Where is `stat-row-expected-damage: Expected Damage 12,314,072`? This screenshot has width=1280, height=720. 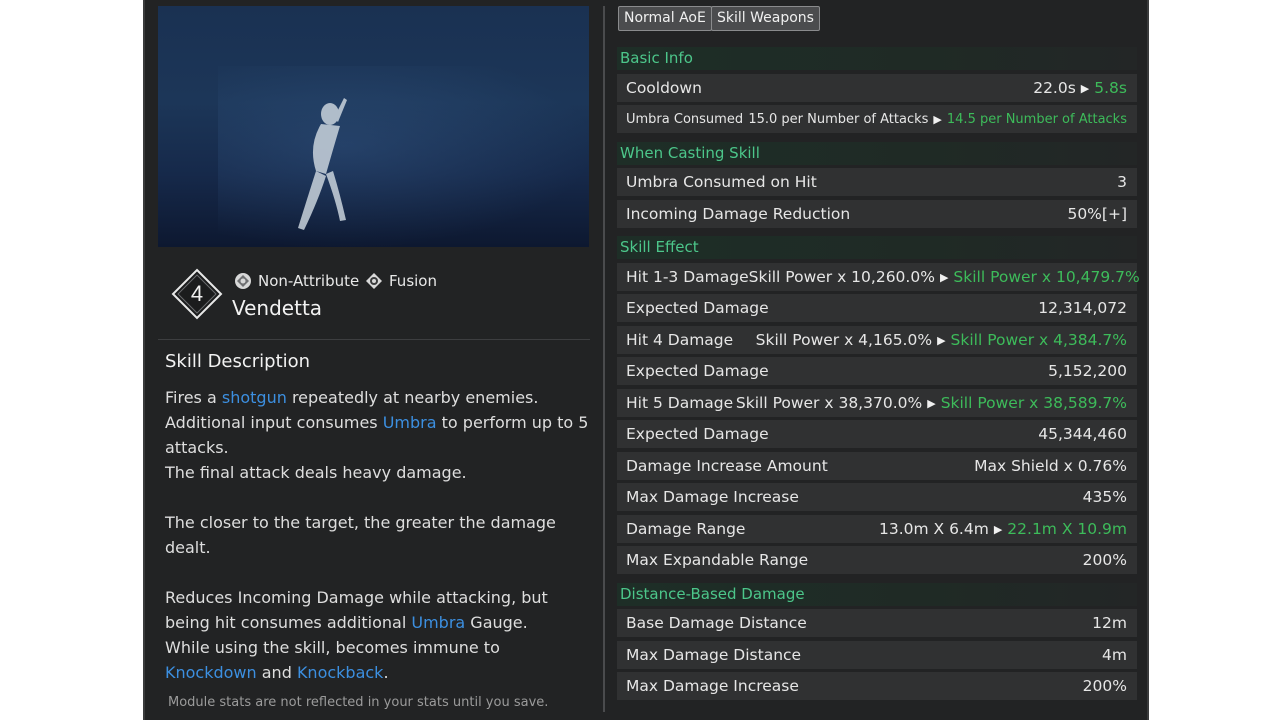 stat-row-expected-damage: Expected Damage 12,314,072 is located at coordinates (877, 308).